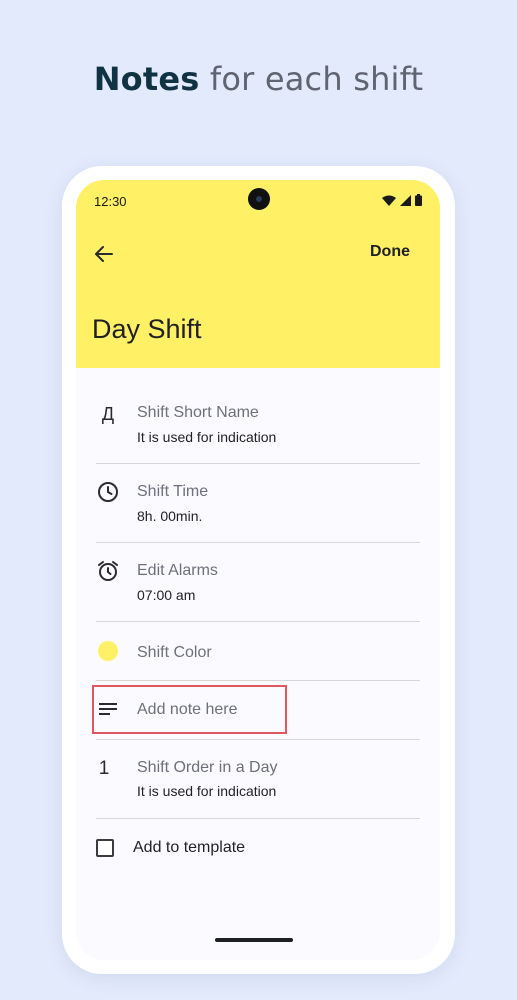 This screenshot has height=1000, width=517. Describe the element at coordinates (198, 412) in the screenshot. I see `row-title: Shift Short Name` at that location.